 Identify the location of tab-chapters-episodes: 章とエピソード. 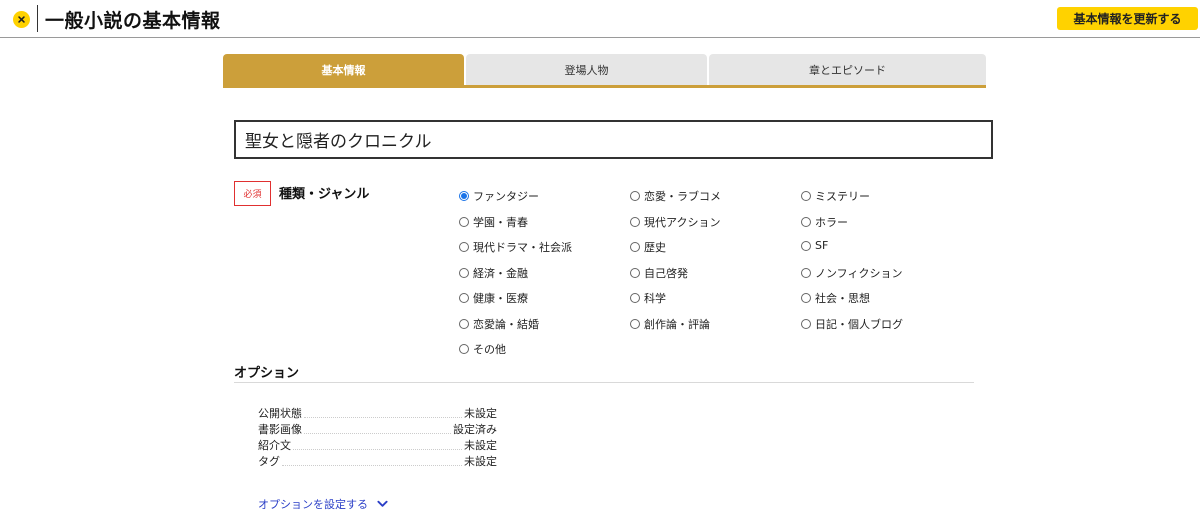
(847, 69).